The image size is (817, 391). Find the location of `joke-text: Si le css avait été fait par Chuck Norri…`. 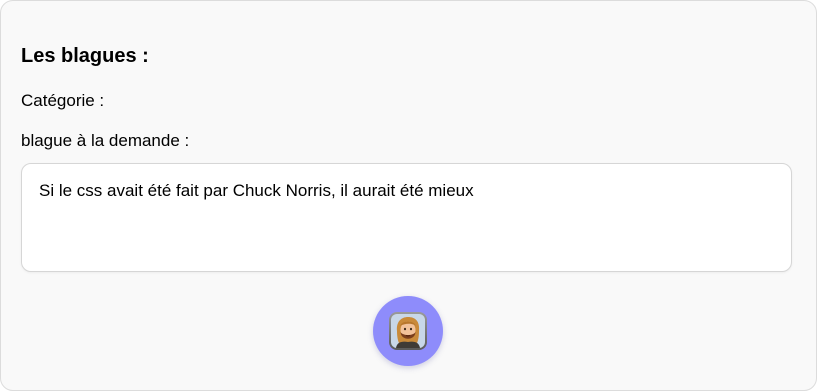

joke-text: Si le css avait été fait par Chuck Norri… is located at coordinates (256, 190).